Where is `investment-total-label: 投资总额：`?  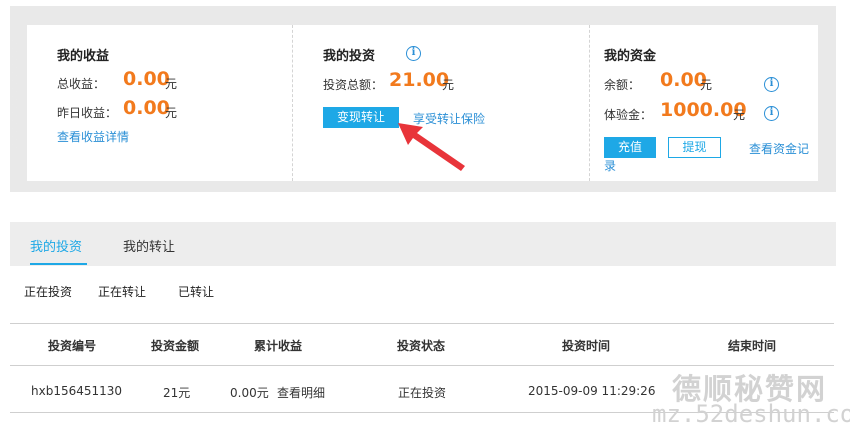 investment-total-label: 投资总额： is located at coordinates (353, 85).